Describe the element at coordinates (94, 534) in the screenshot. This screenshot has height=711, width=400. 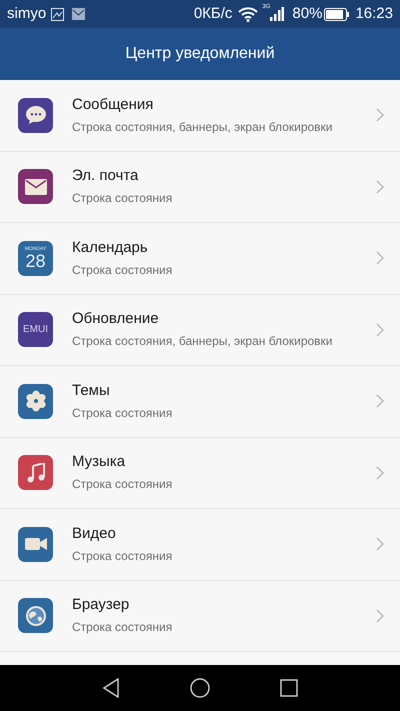
I see `app-name: Видео` at that location.